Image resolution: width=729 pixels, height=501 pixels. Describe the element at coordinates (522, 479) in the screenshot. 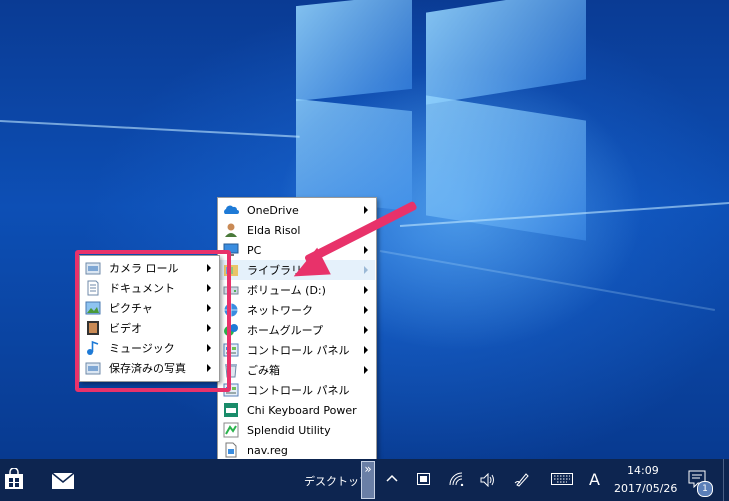

I see `pen-workspace-icon` at that location.